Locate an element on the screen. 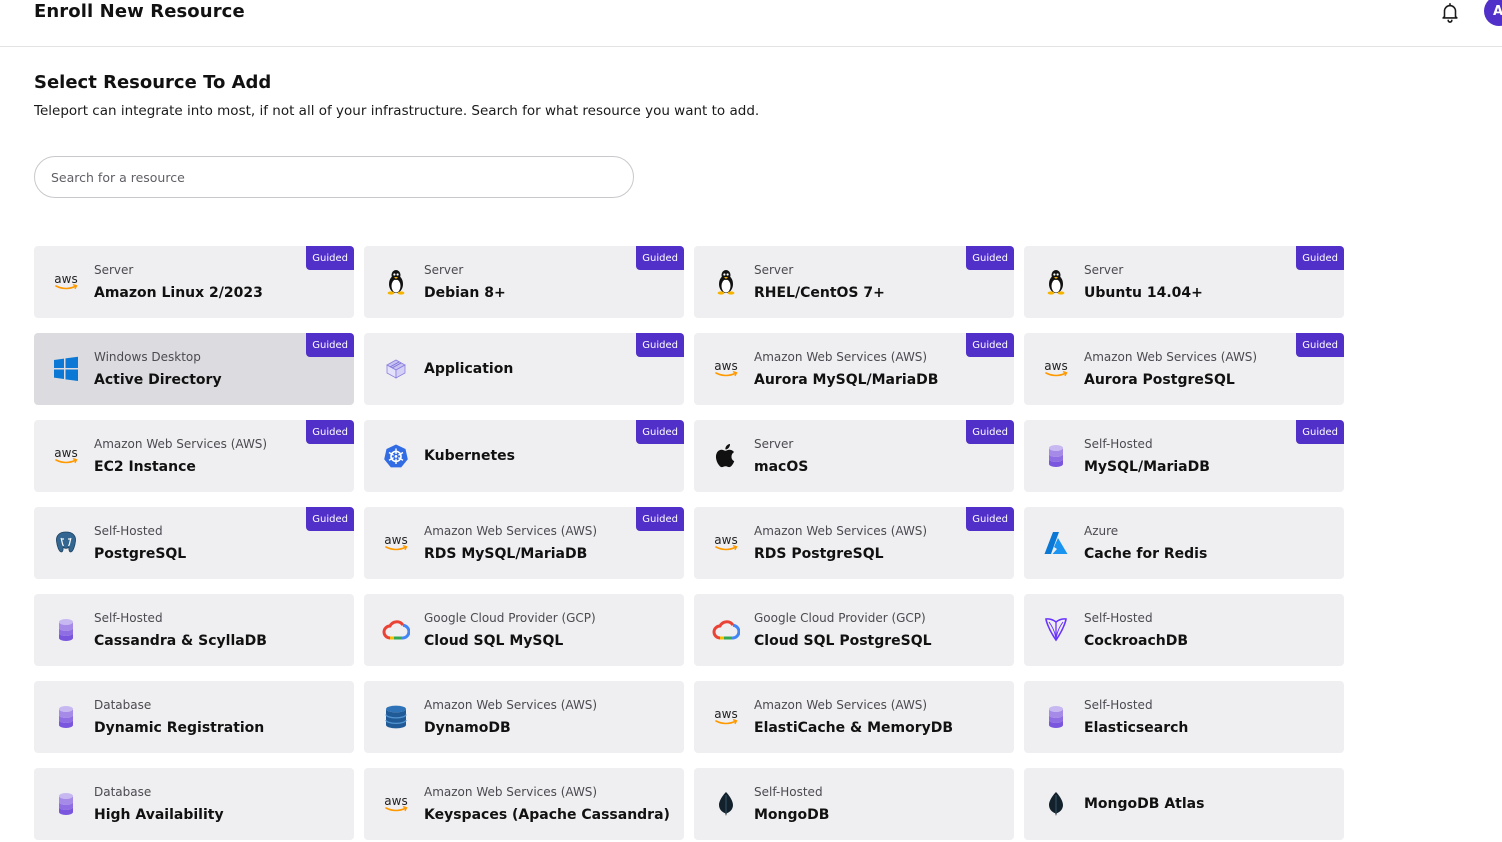 The image size is (1502, 842). resource-name: RDS MySQL/MariaDB is located at coordinates (506, 554).